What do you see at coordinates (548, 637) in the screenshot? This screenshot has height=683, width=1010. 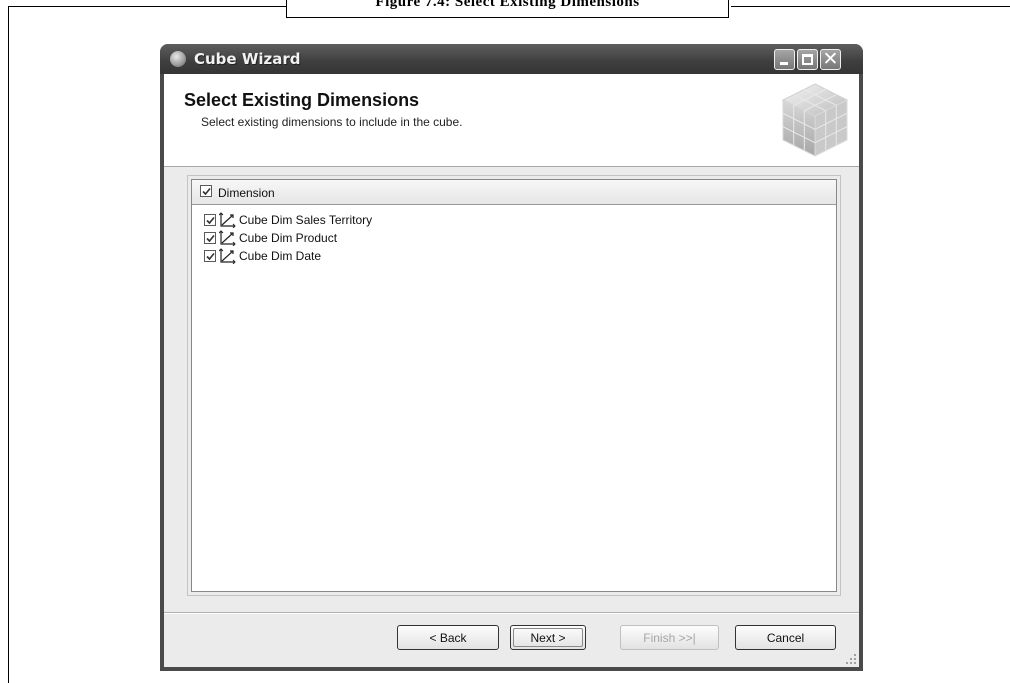 I see `next-button: Next >` at bounding box center [548, 637].